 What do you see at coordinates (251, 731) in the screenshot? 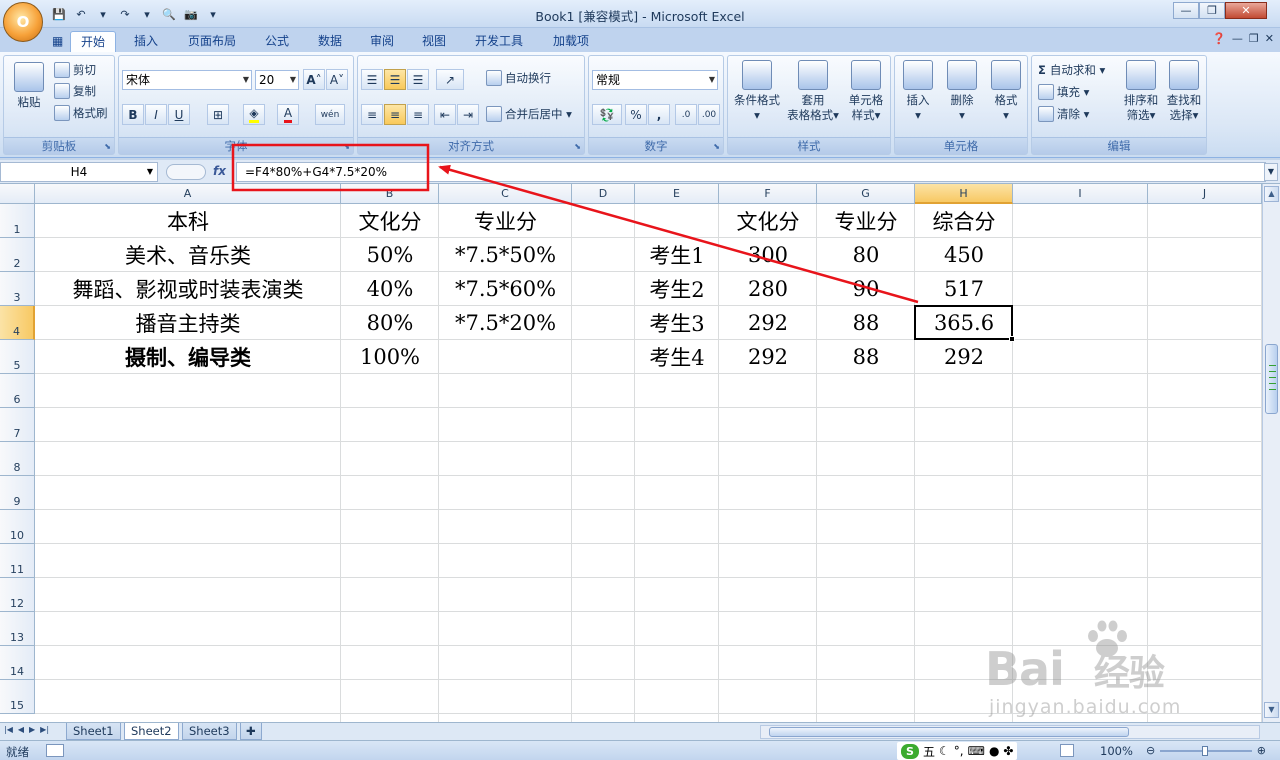
I see `insert-sheet-icon: ✚` at bounding box center [251, 731].